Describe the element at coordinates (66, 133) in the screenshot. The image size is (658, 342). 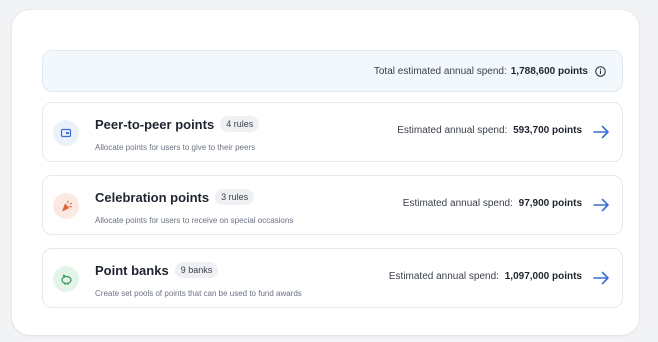
I see `wallet-icon` at that location.